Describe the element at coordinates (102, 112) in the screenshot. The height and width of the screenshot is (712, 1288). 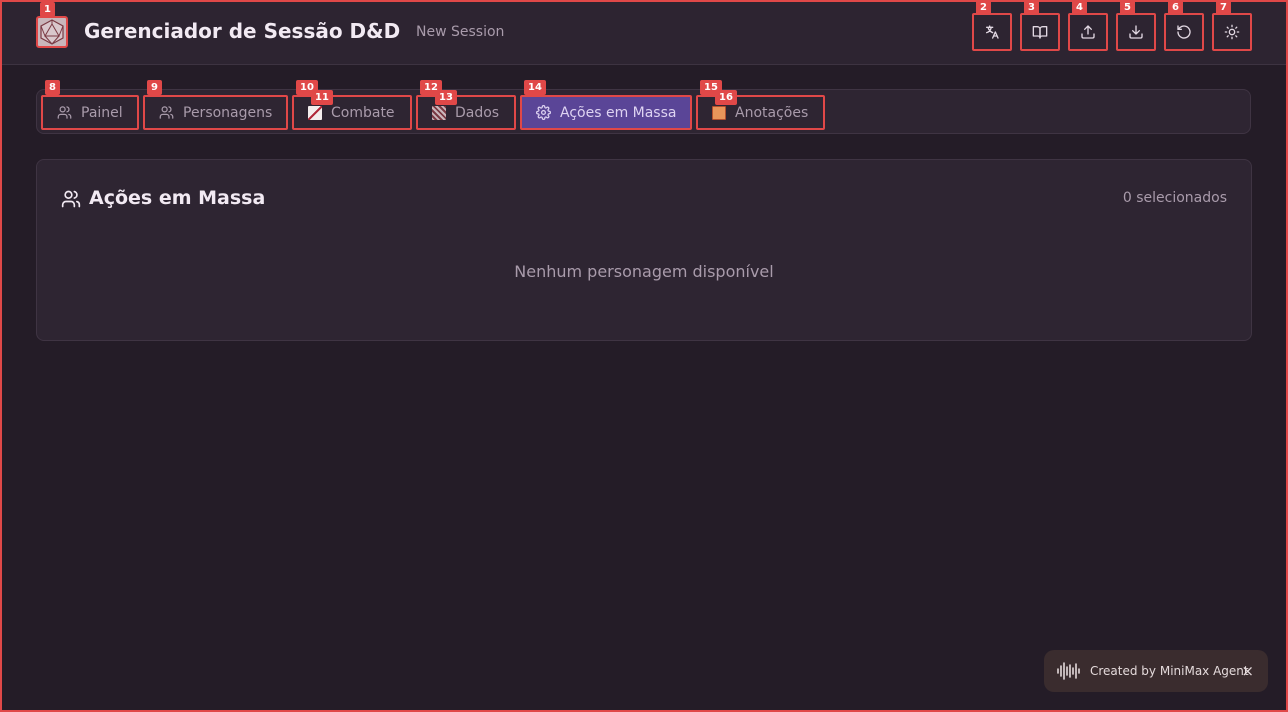
I see `tab-label: Painel` at that location.